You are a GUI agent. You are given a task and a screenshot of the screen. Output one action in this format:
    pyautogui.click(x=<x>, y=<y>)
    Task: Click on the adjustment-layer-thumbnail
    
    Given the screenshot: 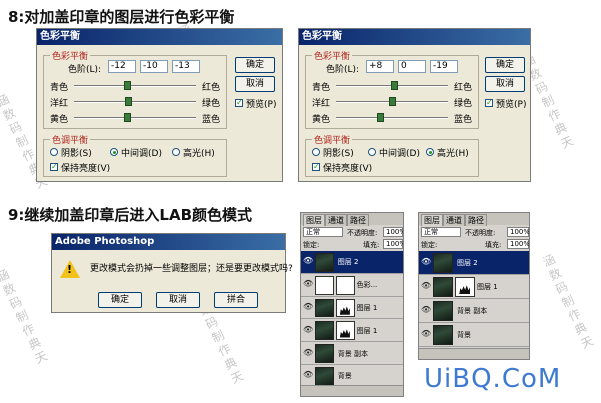 What is the action you would take?
    pyautogui.click(x=324, y=285)
    